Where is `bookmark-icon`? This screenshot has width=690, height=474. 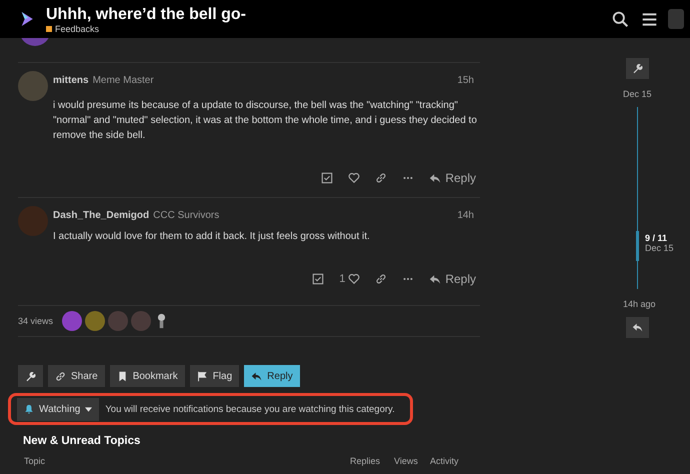 bookmark-icon is located at coordinates (122, 376).